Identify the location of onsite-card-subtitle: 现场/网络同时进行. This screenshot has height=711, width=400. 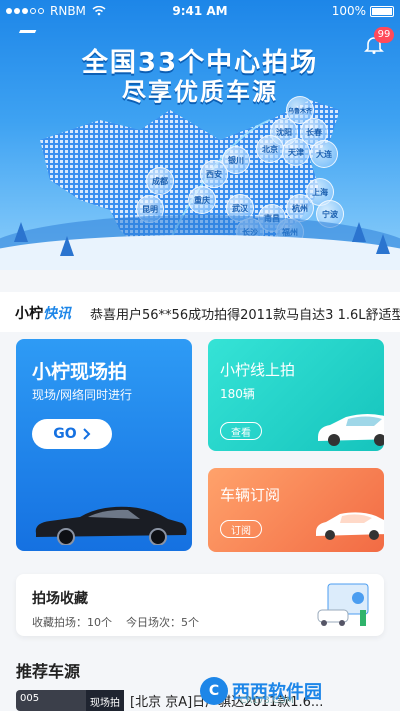
(82, 395).